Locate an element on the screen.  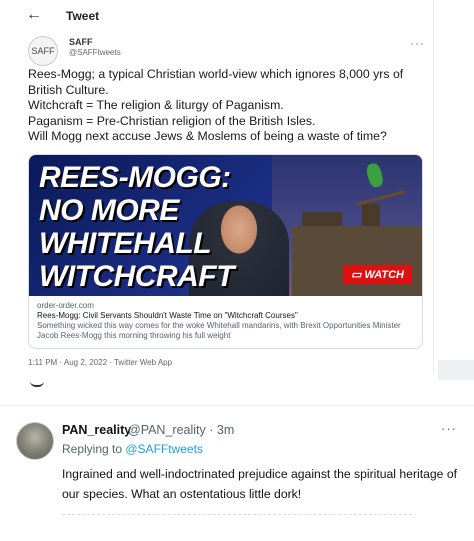
avatar-text: SAFF is located at coordinates (43, 51).